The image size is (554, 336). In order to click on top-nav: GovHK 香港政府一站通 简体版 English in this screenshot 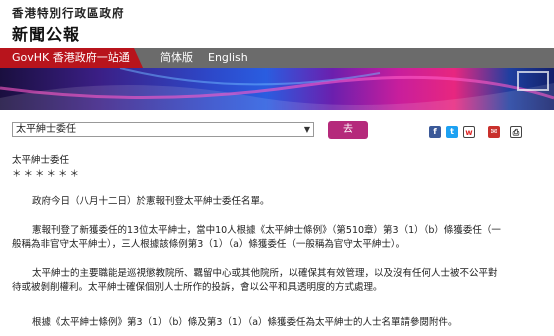, I will do `click(277, 58)`.